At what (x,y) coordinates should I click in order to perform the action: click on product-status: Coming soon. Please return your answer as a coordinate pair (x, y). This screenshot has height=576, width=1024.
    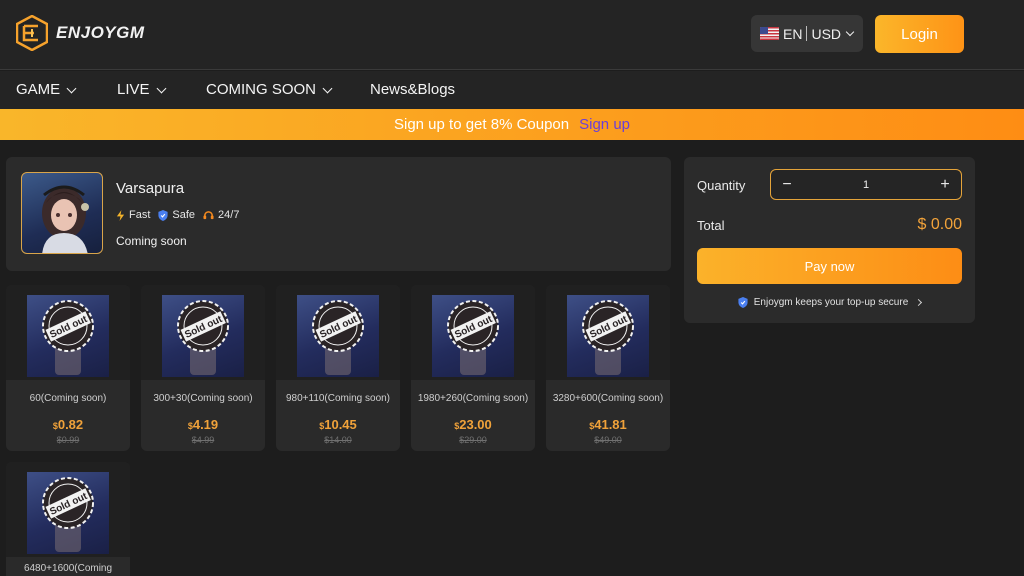
    Looking at the image, I should click on (151, 241).